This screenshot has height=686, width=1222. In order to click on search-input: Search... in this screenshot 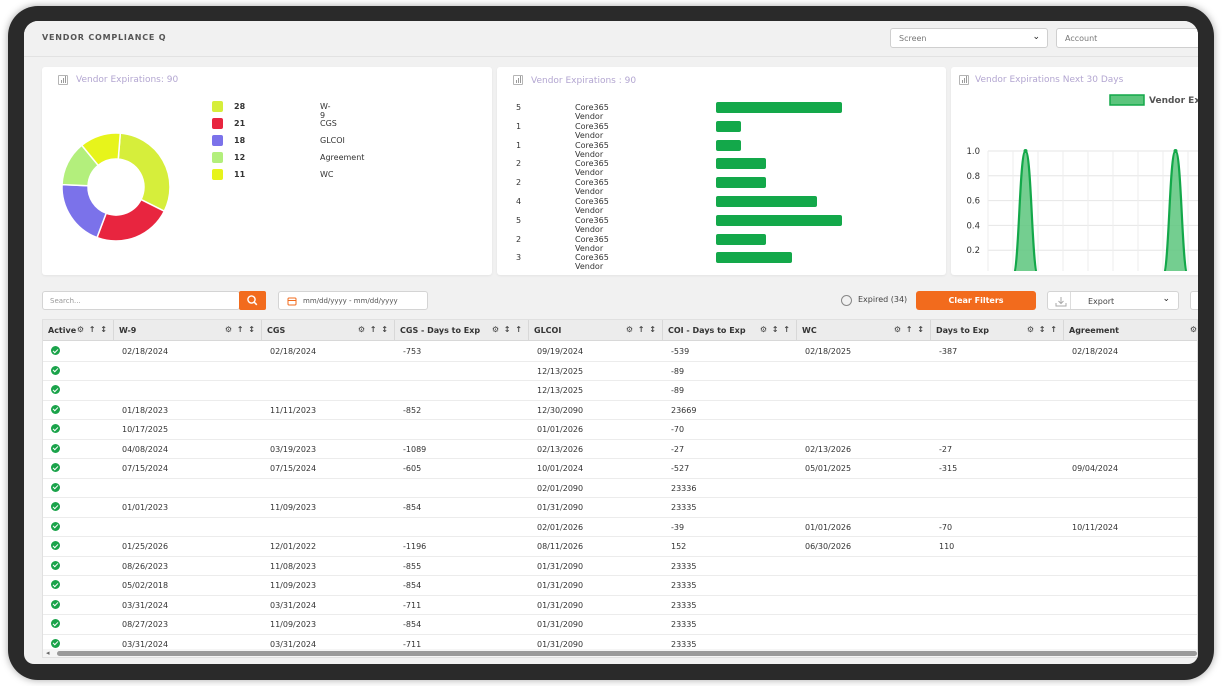, I will do `click(141, 300)`.